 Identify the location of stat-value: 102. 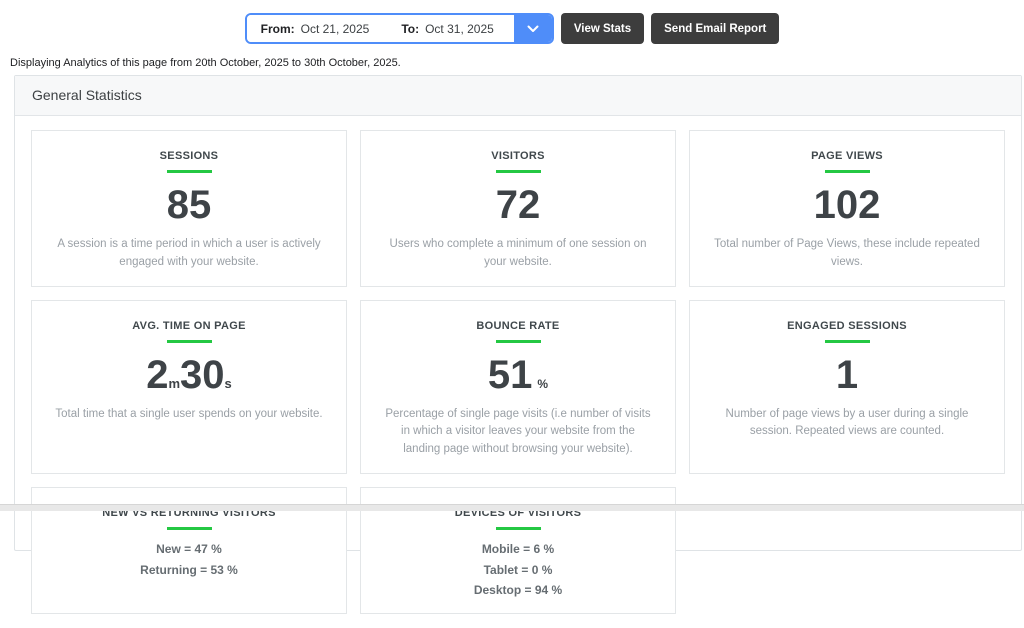
(847, 205).